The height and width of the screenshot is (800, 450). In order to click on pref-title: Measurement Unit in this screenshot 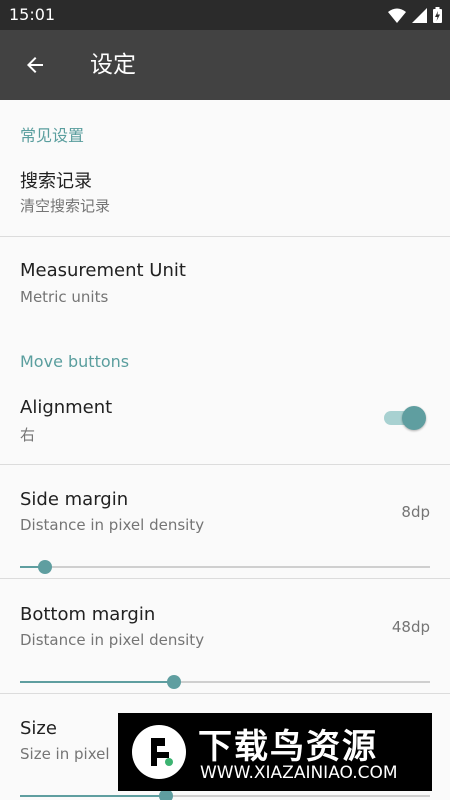, I will do `click(103, 270)`.